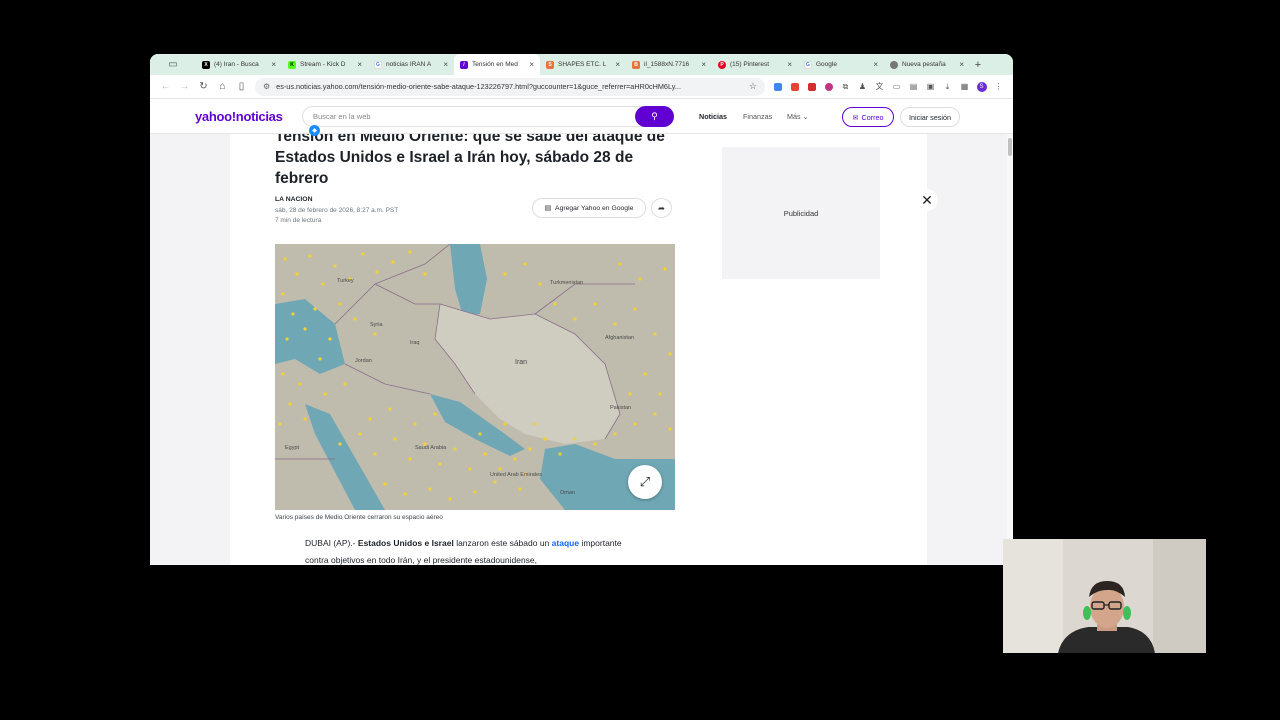  I want to click on user-extension-icon: ♟, so click(862, 87).